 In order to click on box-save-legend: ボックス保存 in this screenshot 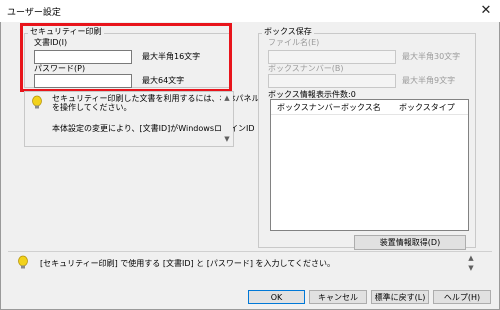, I will do `click(288, 31)`.